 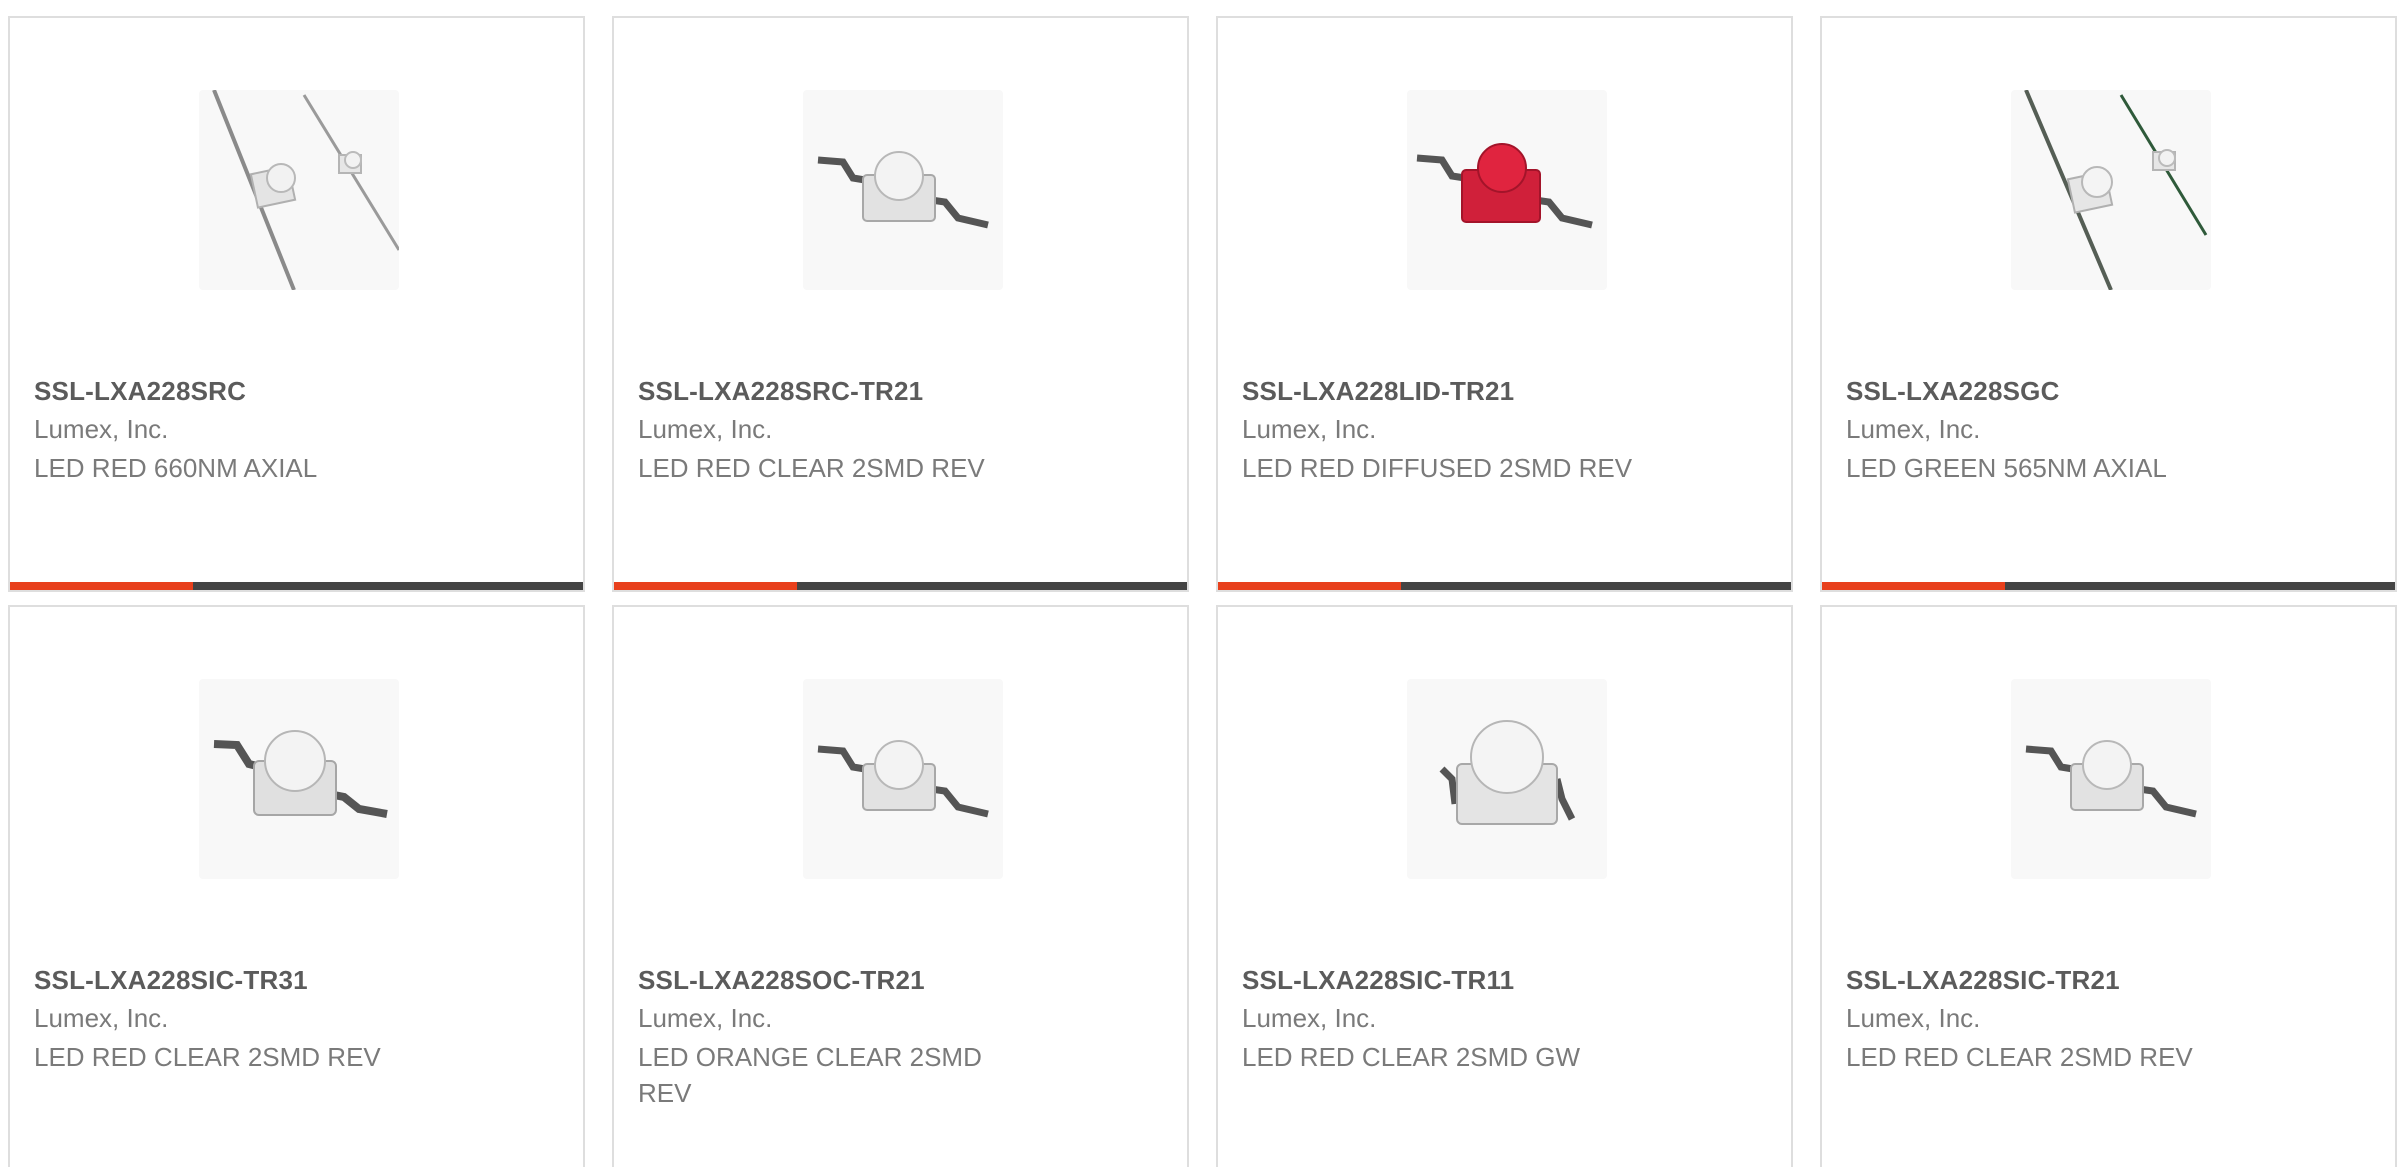 What do you see at coordinates (780, 391) in the screenshot?
I see `part-number: SSL-LXA228SRC-TR21` at bounding box center [780, 391].